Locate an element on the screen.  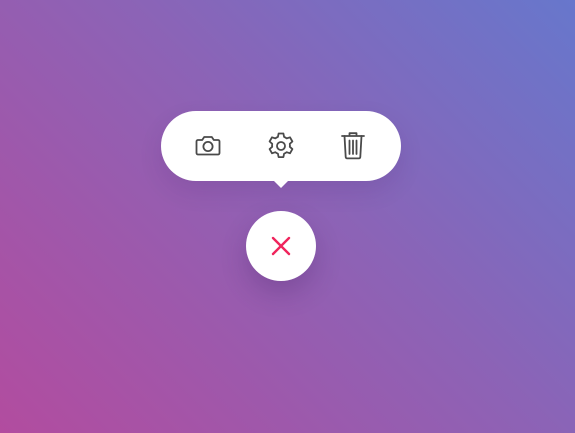
delete-button is located at coordinates (353, 146).